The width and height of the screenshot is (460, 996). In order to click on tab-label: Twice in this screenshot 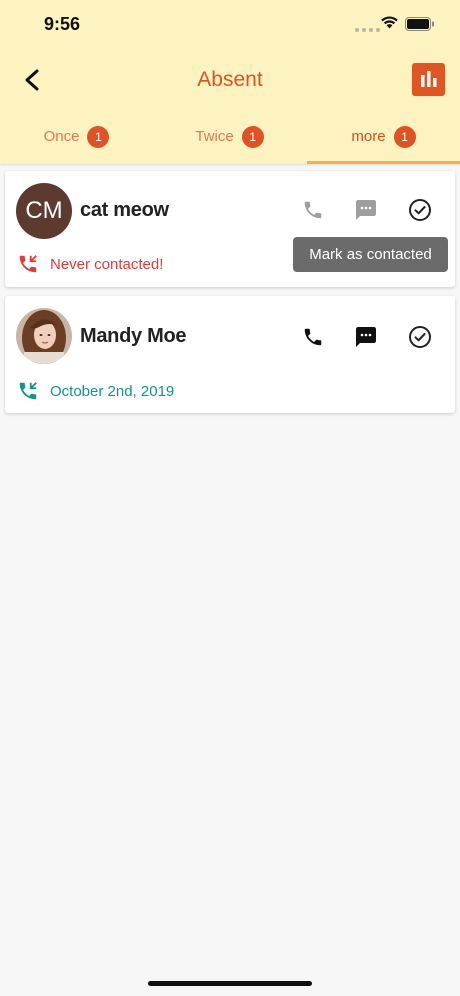, I will do `click(214, 136)`.